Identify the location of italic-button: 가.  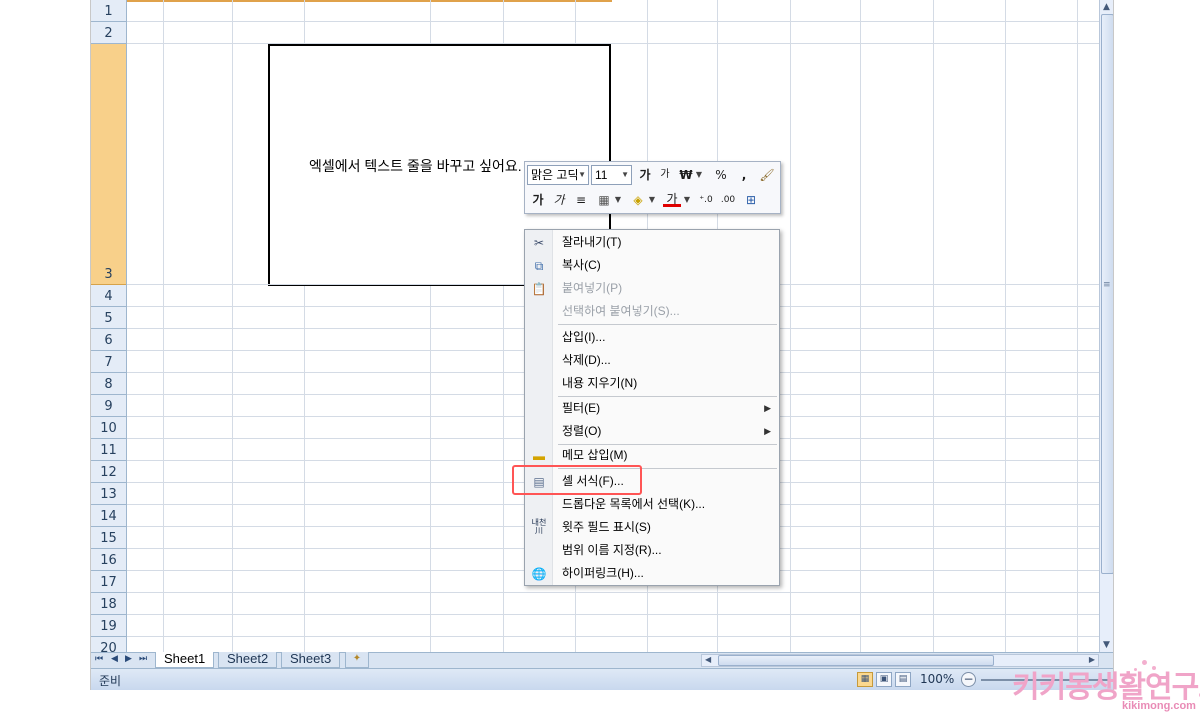
(559, 200).